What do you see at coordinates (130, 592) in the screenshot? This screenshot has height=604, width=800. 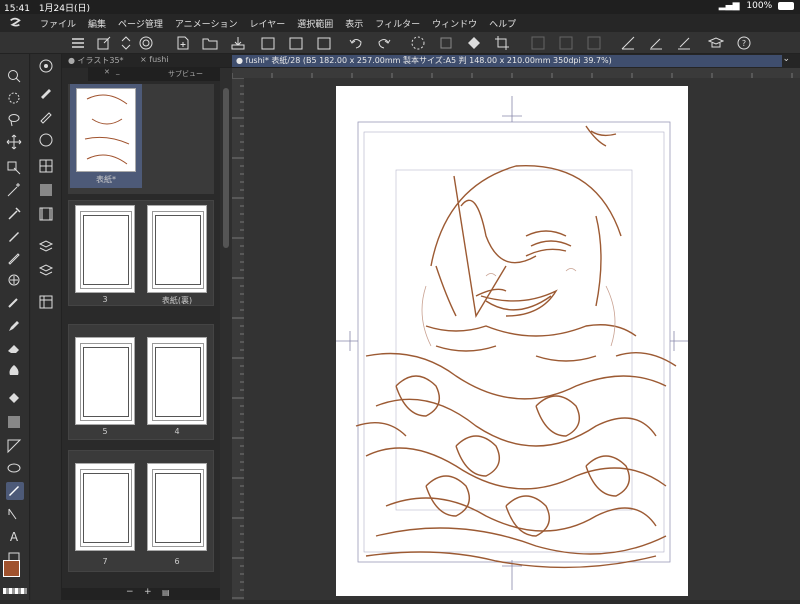 I see `zoom-out-icon: −` at bounding box center [130, 592].